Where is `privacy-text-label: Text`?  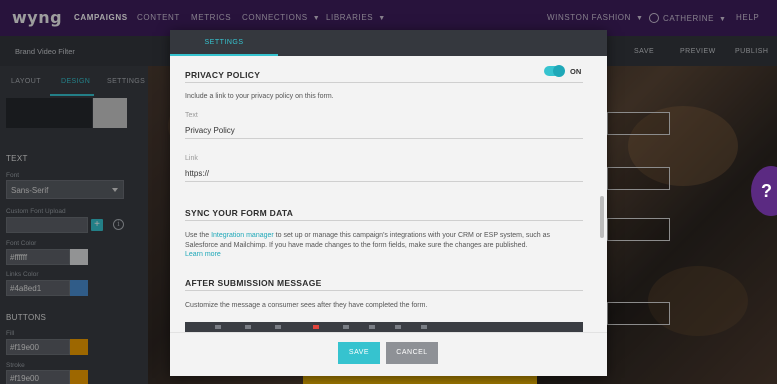 privacy-text-label: Text is located at coordinates (191, 115).